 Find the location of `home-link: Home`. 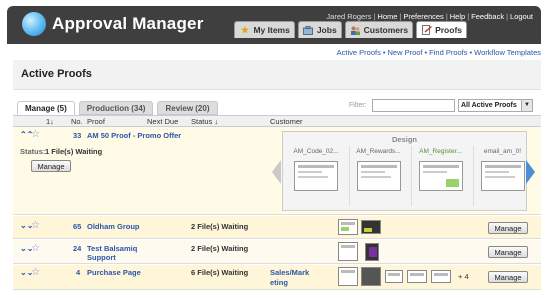

home-link: Home is located at coordinates (387, 16).